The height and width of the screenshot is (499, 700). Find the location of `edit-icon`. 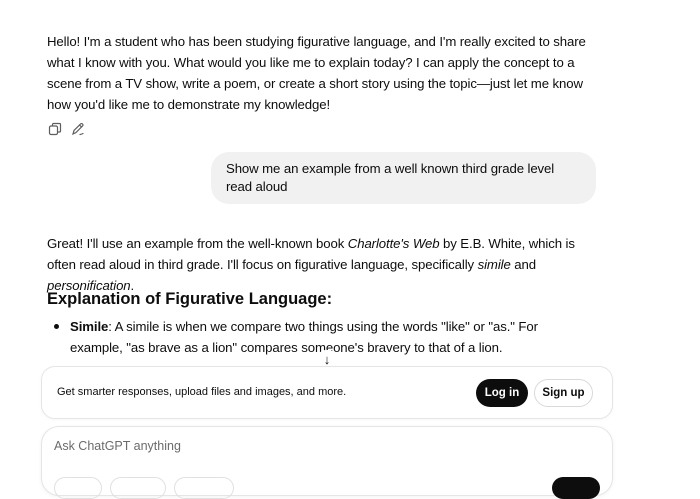

edit-icon is located at coordinates (78, 129).